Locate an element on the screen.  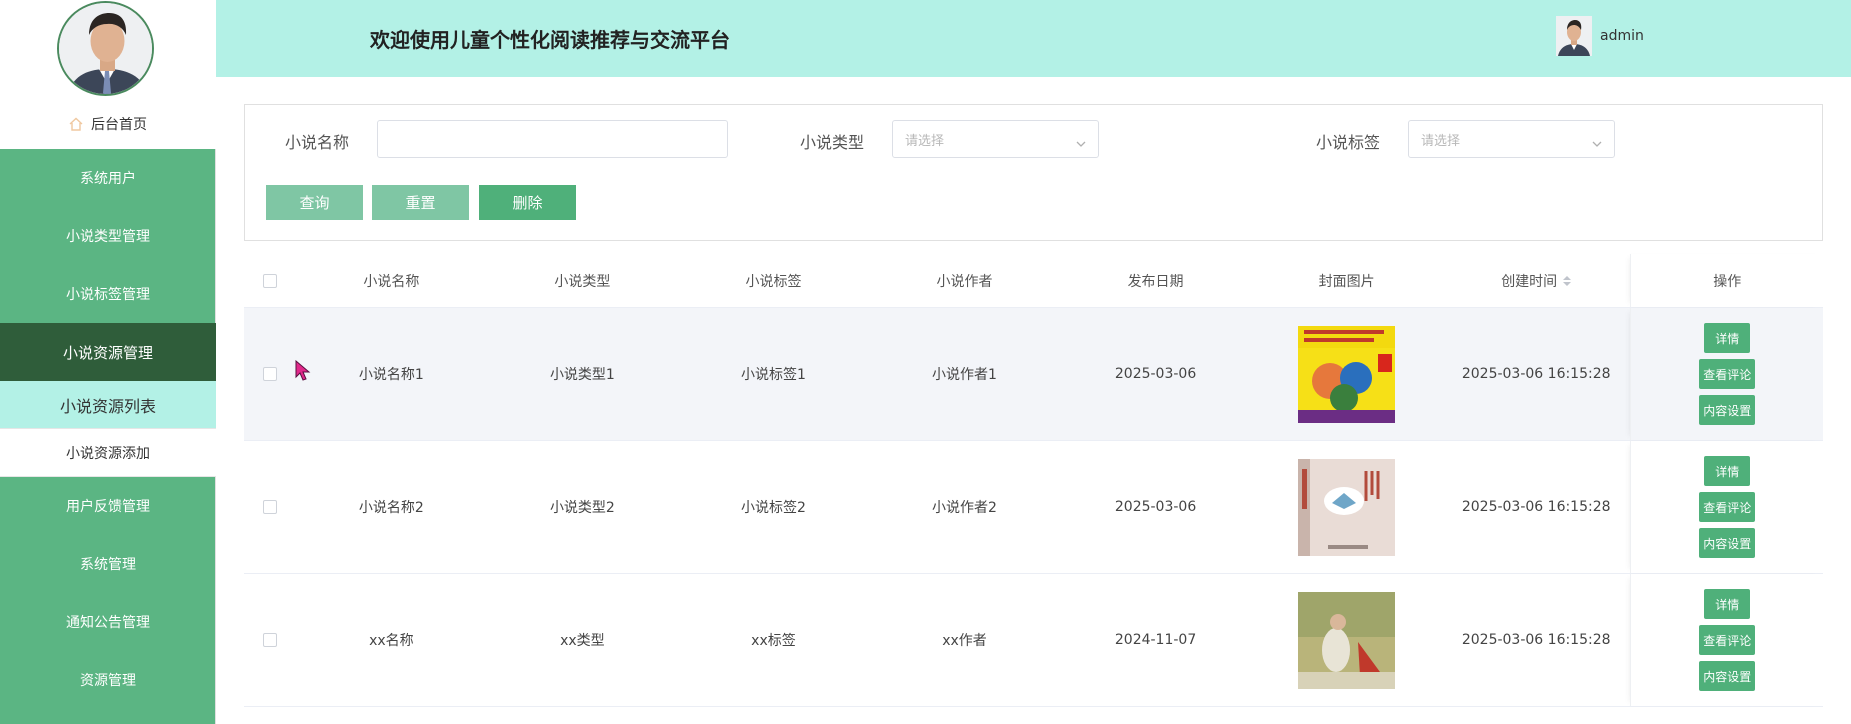
reset-button: 重置 is located at coordinates (420, 202).